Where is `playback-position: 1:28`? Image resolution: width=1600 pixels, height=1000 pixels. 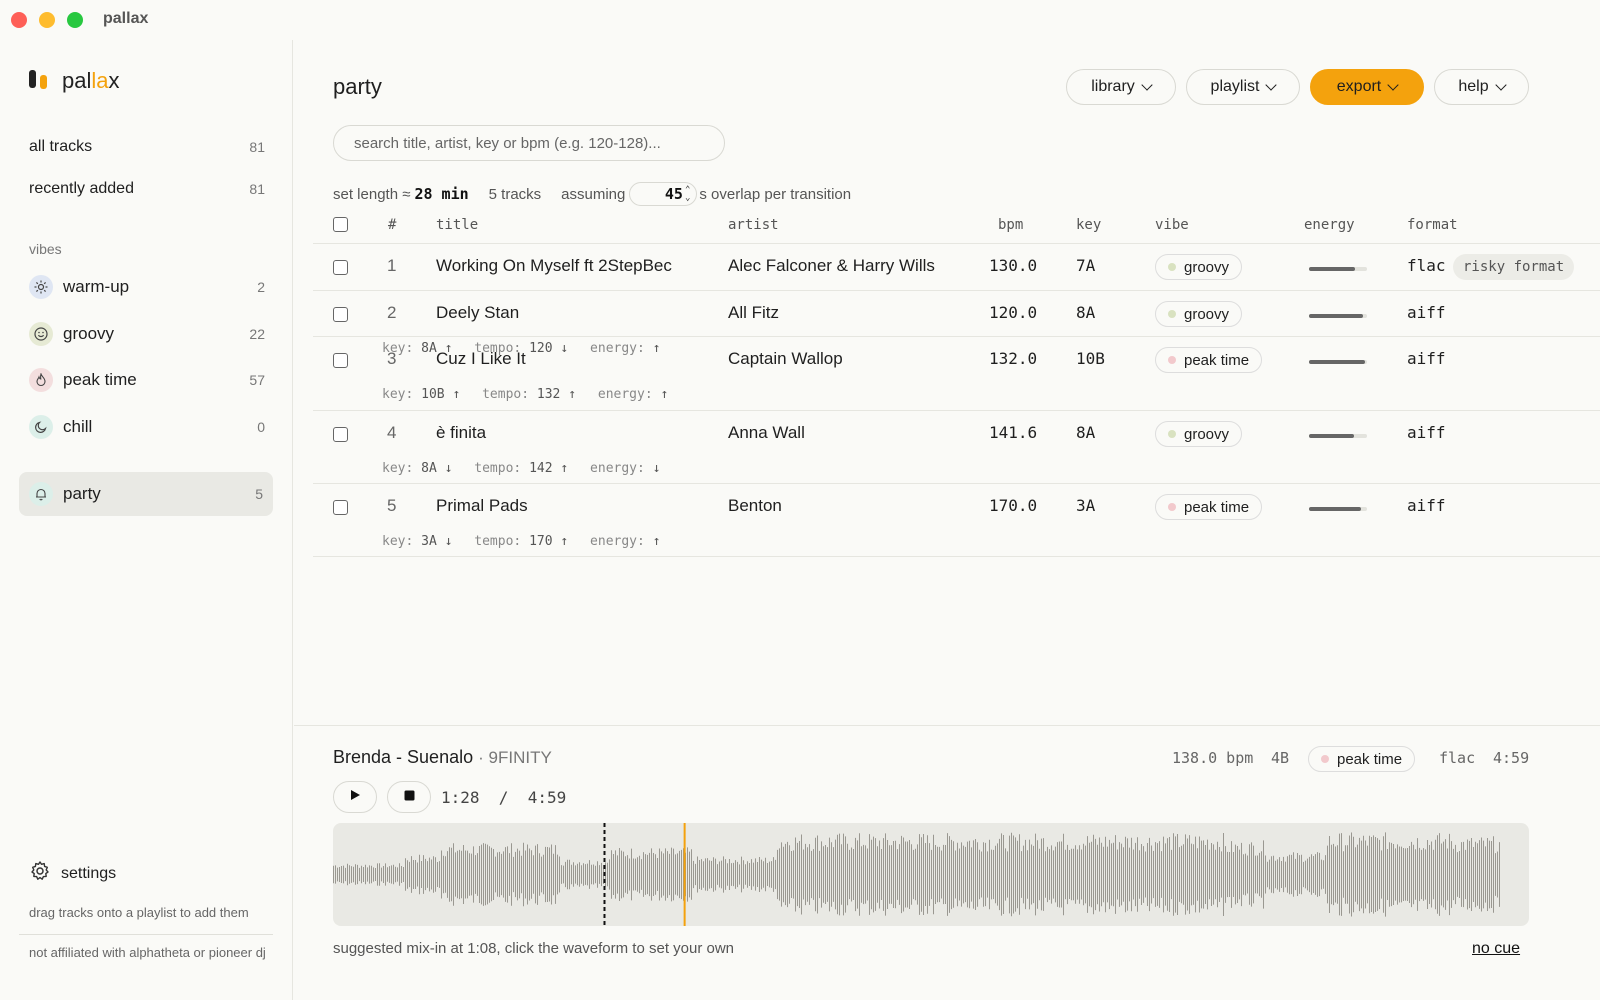
playback-position: 1:28 is located at coordinates (460, 797).